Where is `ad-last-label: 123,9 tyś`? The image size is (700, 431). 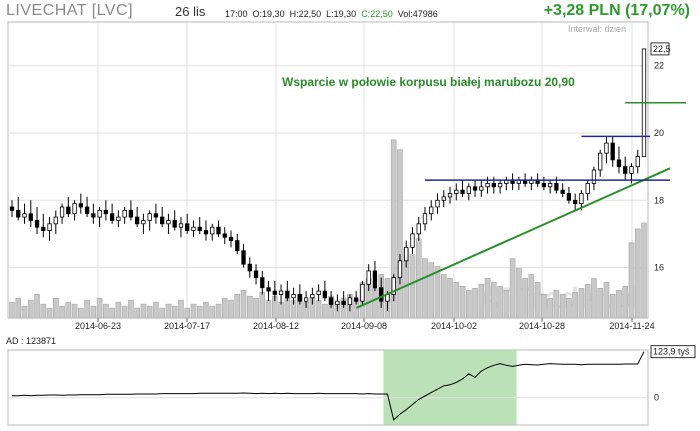
ad-last-label: 123,9 tyś is located at coordinates (671, 352).